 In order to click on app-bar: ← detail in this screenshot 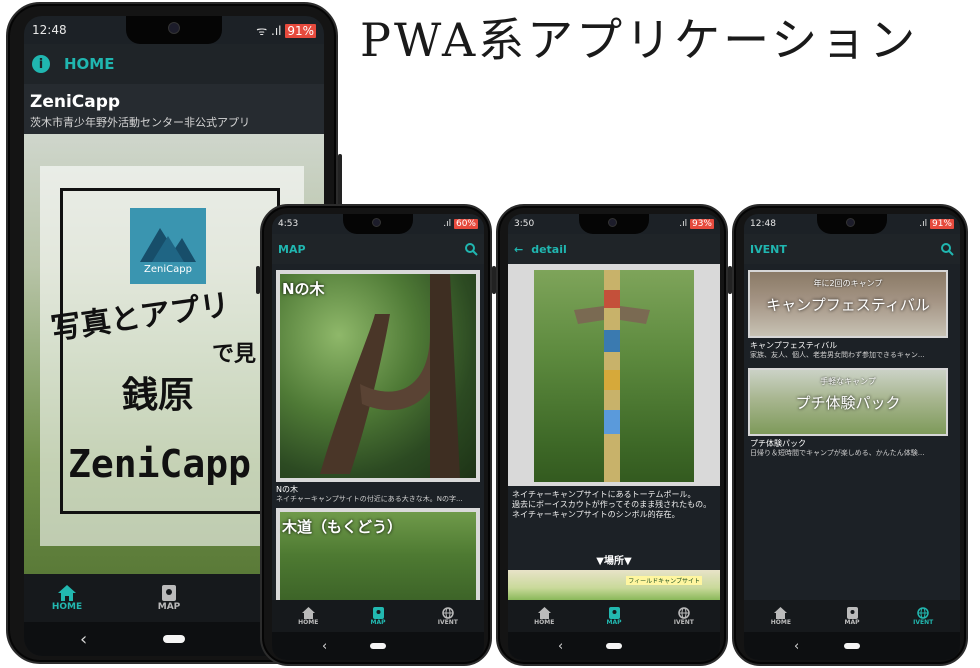, I will do `click(614, 249)`.